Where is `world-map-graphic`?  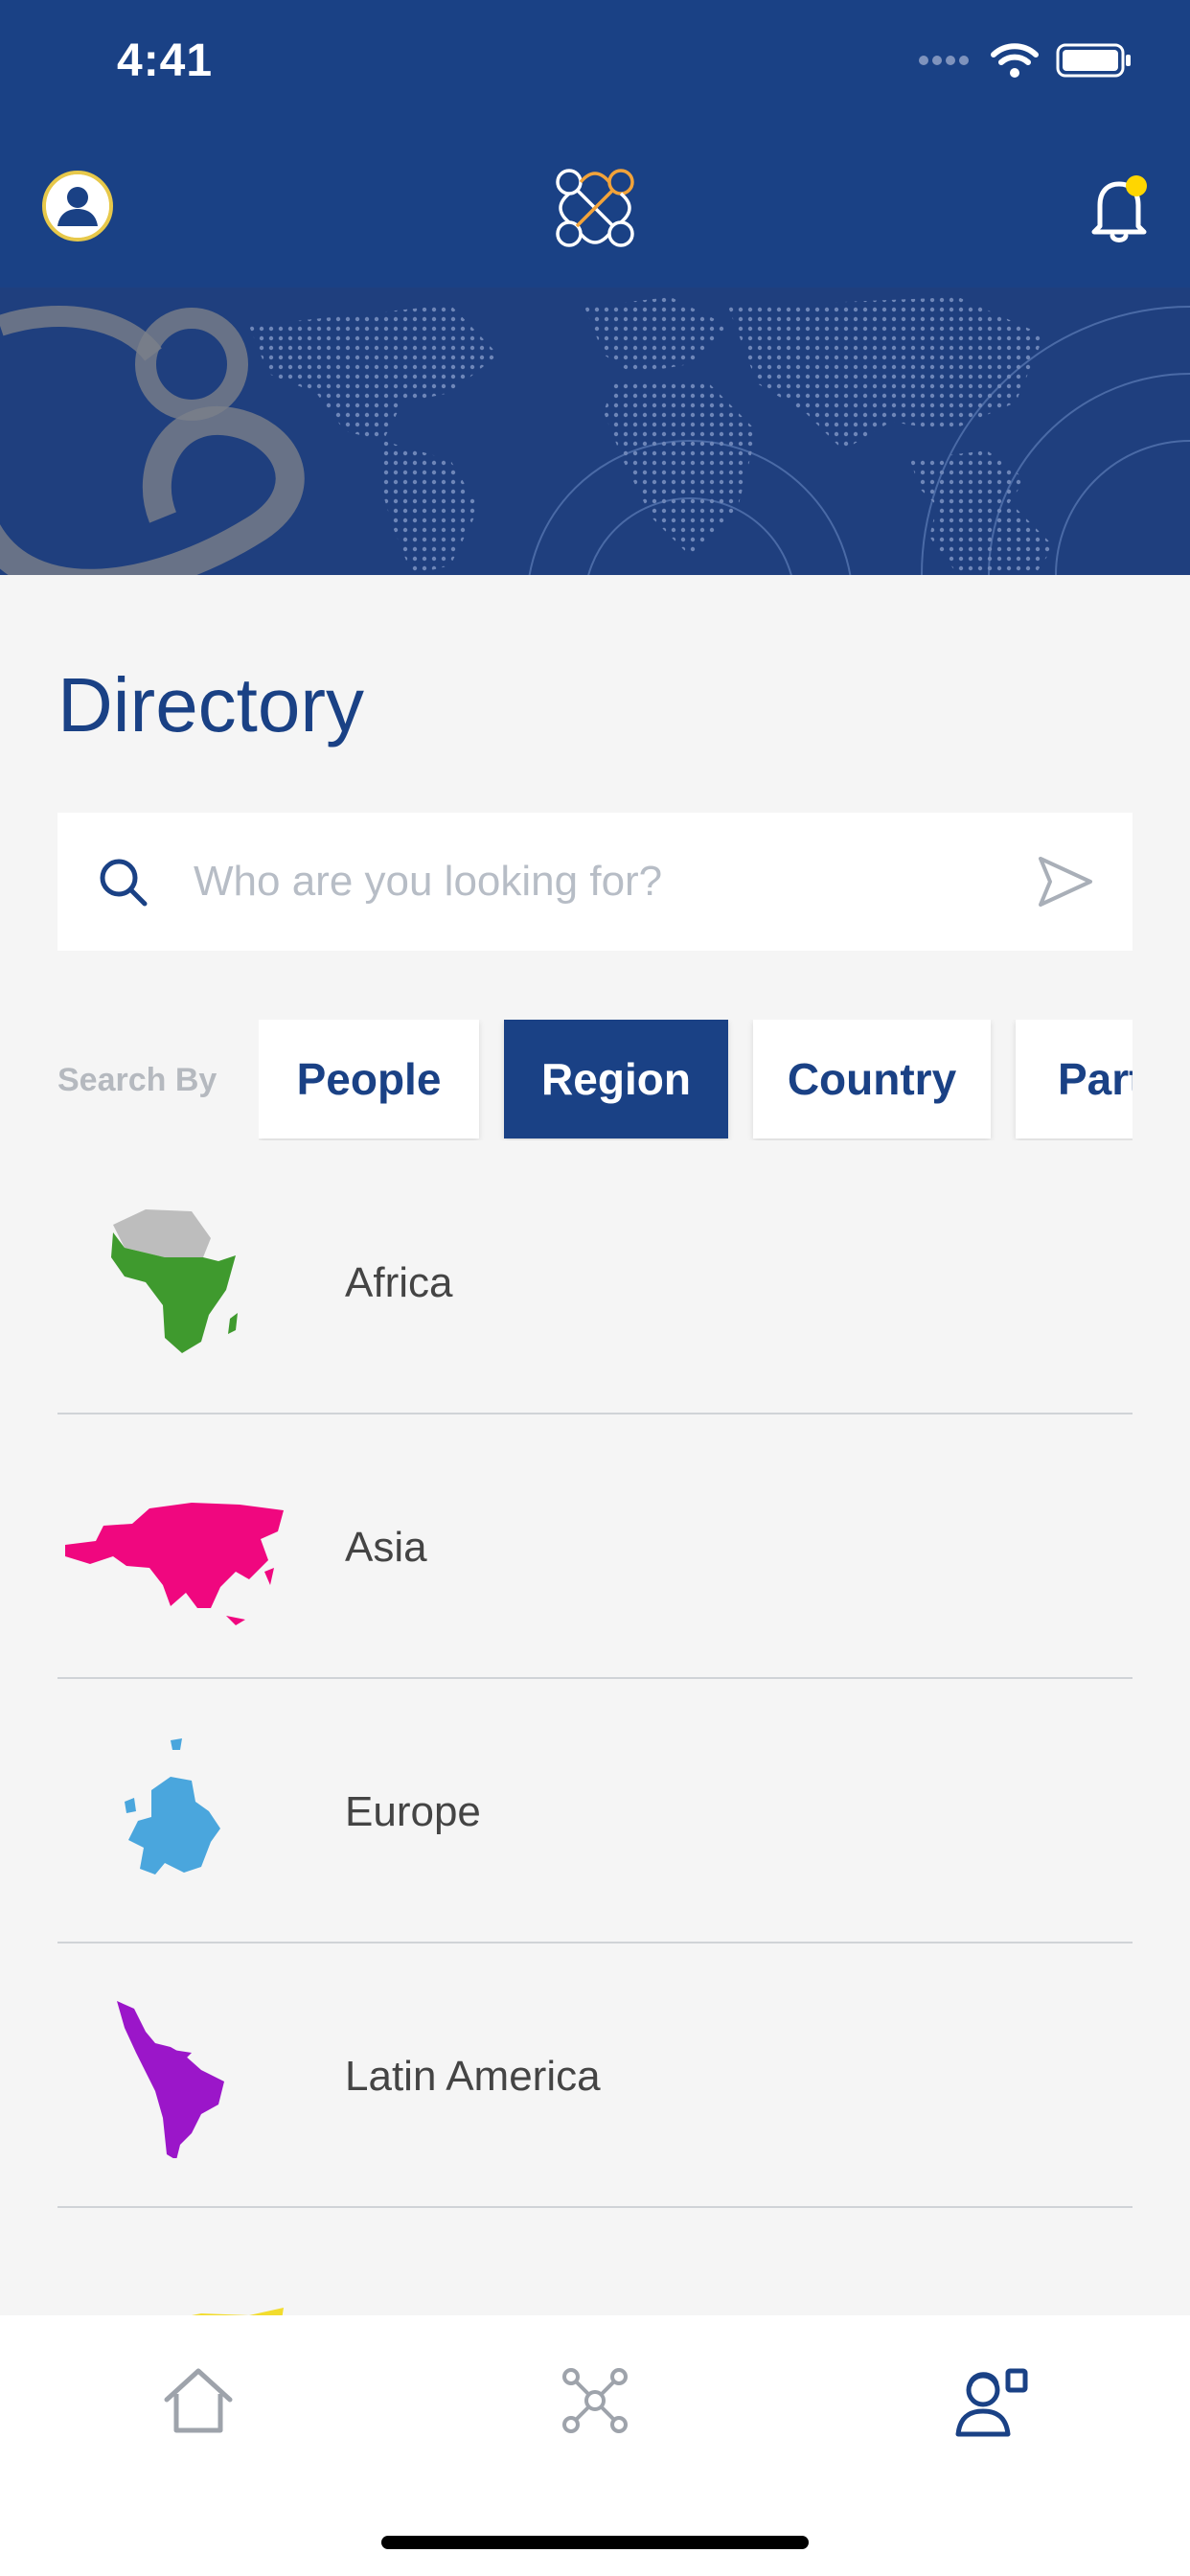
world-map-graphic is located at coordinates (595, 436).